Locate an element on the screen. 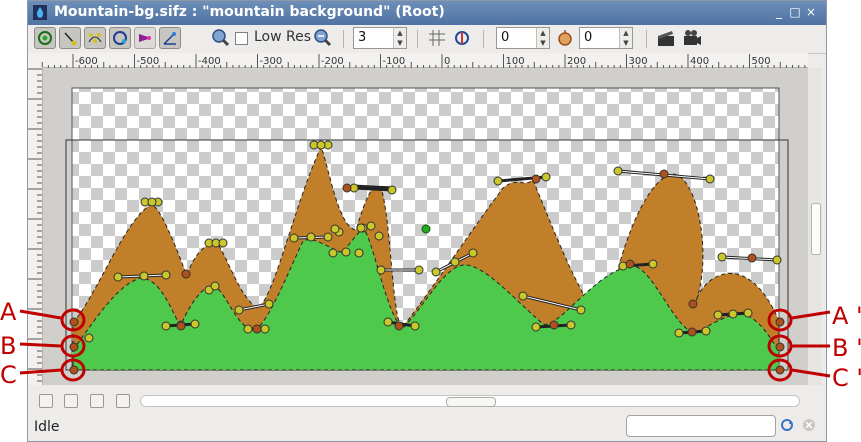 This screenshot has width=861, height=442. toggle-ducks-button is located at coordinates (45, 38).